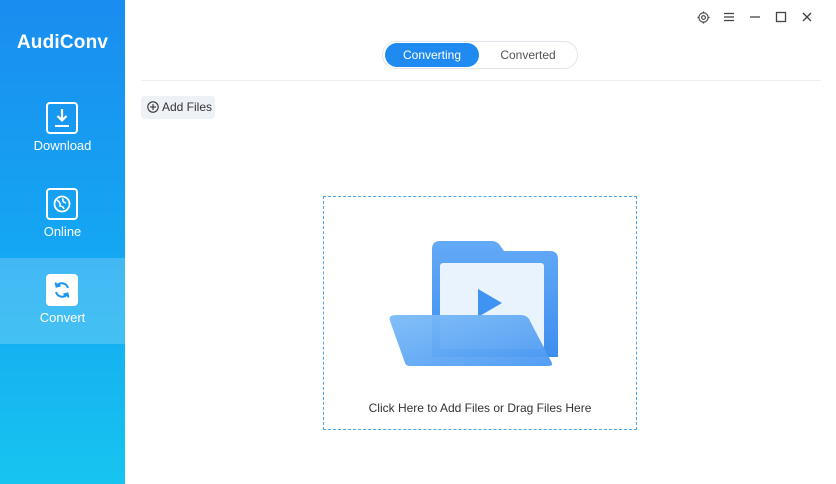 This screenshot has width=836, height=484. Describe the element at coordinates (62, 42) in the screenshot. I see `app-logo-text: AudiConv` at that location.